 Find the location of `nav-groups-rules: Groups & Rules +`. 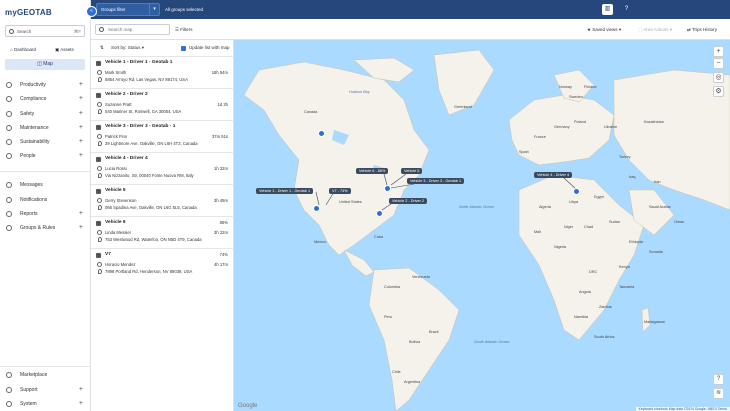

nav-groups-rules: Groups & Rules + is located at coordinates (45, 228).